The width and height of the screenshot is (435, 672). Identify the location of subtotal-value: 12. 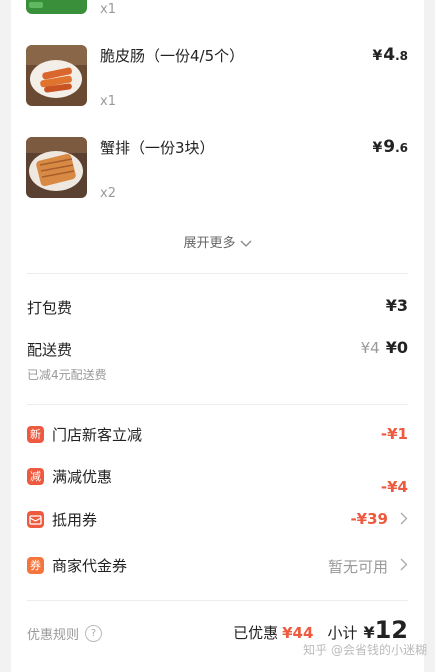
(391, 630).